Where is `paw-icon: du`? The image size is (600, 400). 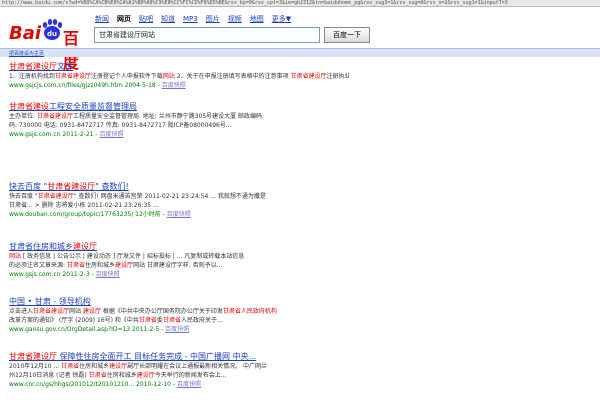 paw-icon: du is located at coordinates (52, 29).